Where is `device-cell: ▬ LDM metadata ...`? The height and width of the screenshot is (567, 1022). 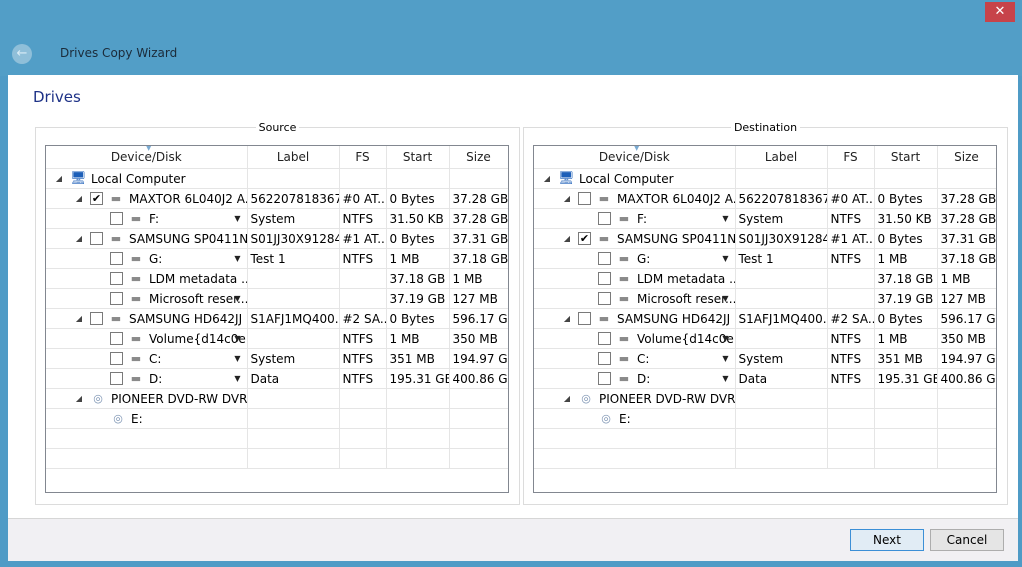
device-cell: ▬ LDM metadata ... is located at coordinates (635, 278).